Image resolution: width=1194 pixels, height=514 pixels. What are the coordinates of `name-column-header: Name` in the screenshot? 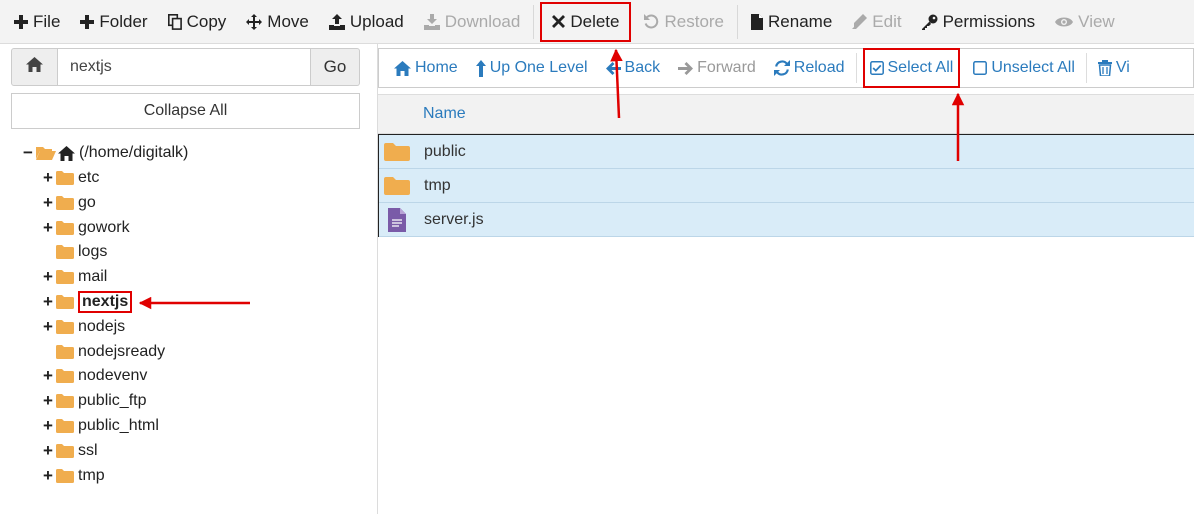 It's located at (444, 114).